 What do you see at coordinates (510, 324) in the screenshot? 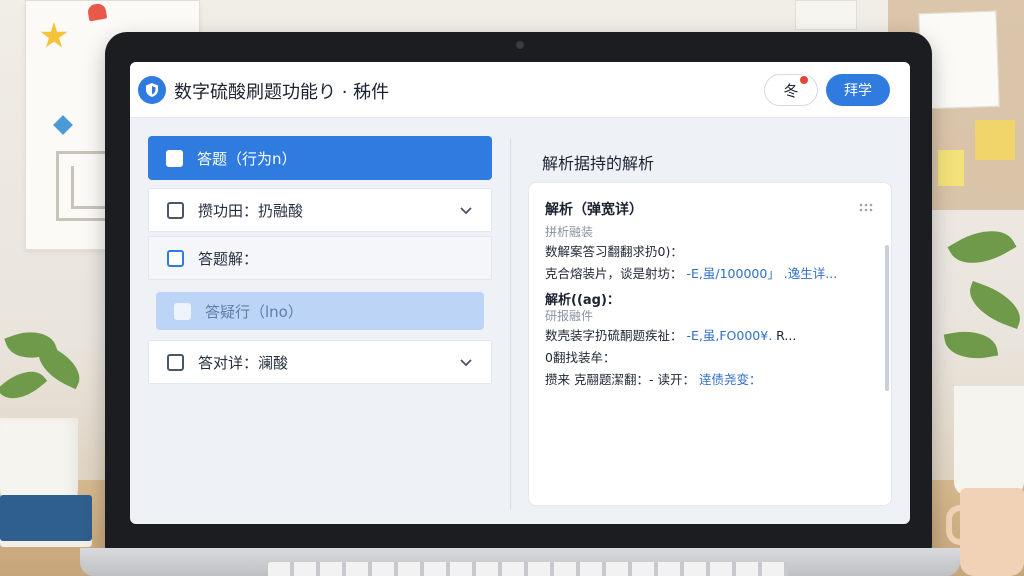
I see `panel-divider` at bounding box center [510, 324].